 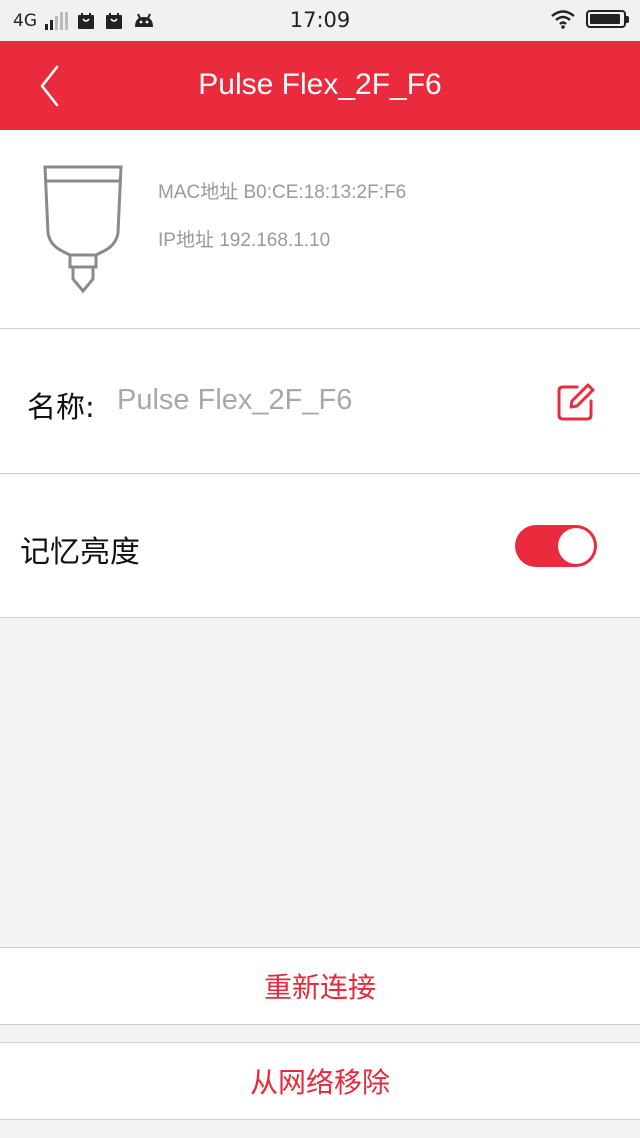 I want to click on memory-brightness-label: 记忆亮度, so click(x=80, y=552).